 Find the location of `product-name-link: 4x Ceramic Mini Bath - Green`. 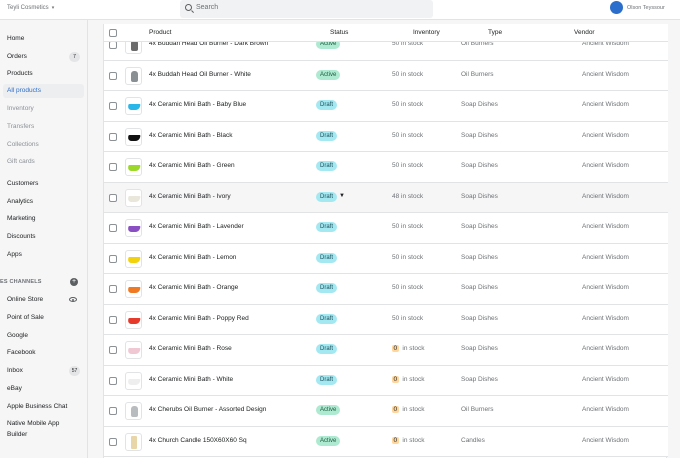

product-name-link: 4x Ceramic Mini Bath - Green is located at coordinates (192, 165).